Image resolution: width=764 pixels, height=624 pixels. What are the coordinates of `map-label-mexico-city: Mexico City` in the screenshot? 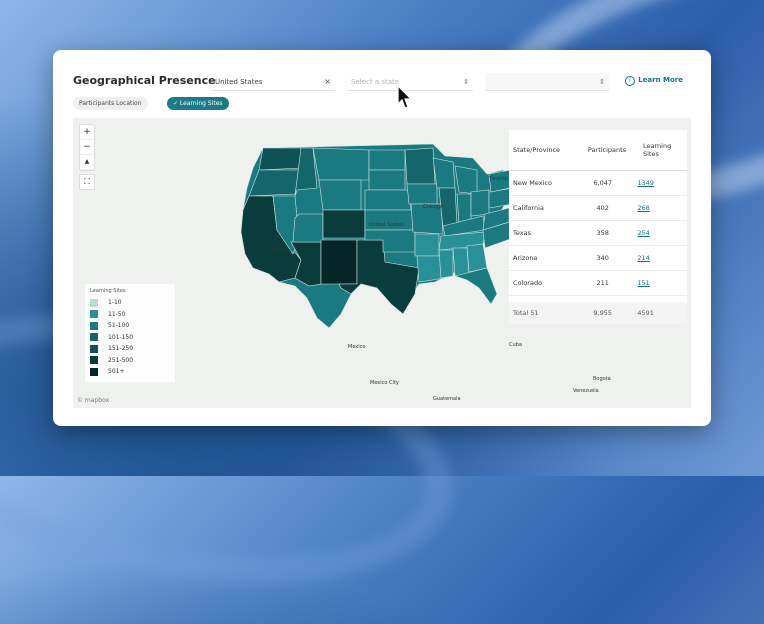 It's located at (384, 383).